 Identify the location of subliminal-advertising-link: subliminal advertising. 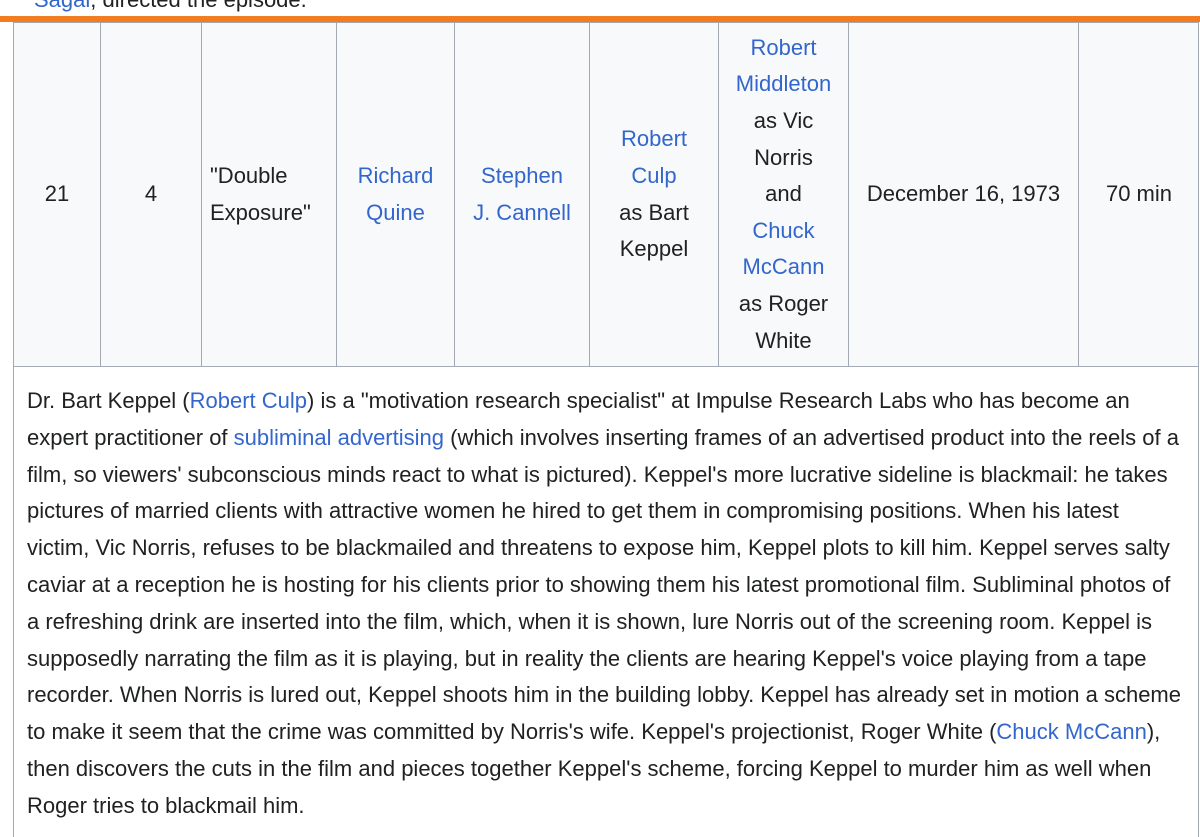
(339, 437).